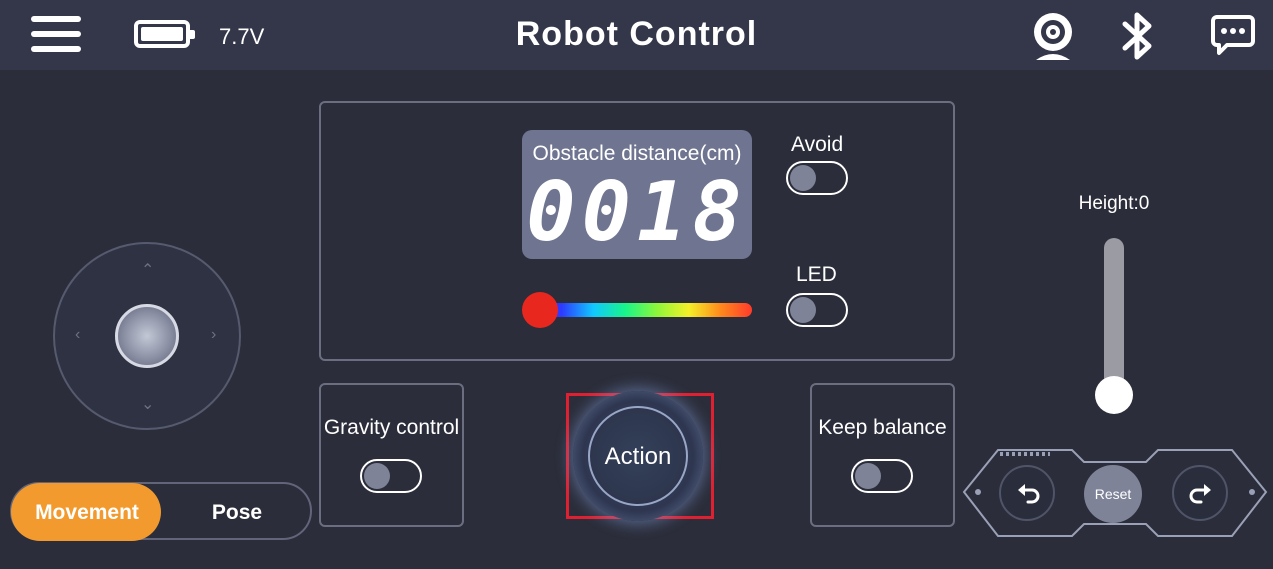  I want to click on led-label: LED, so click(816, 274).